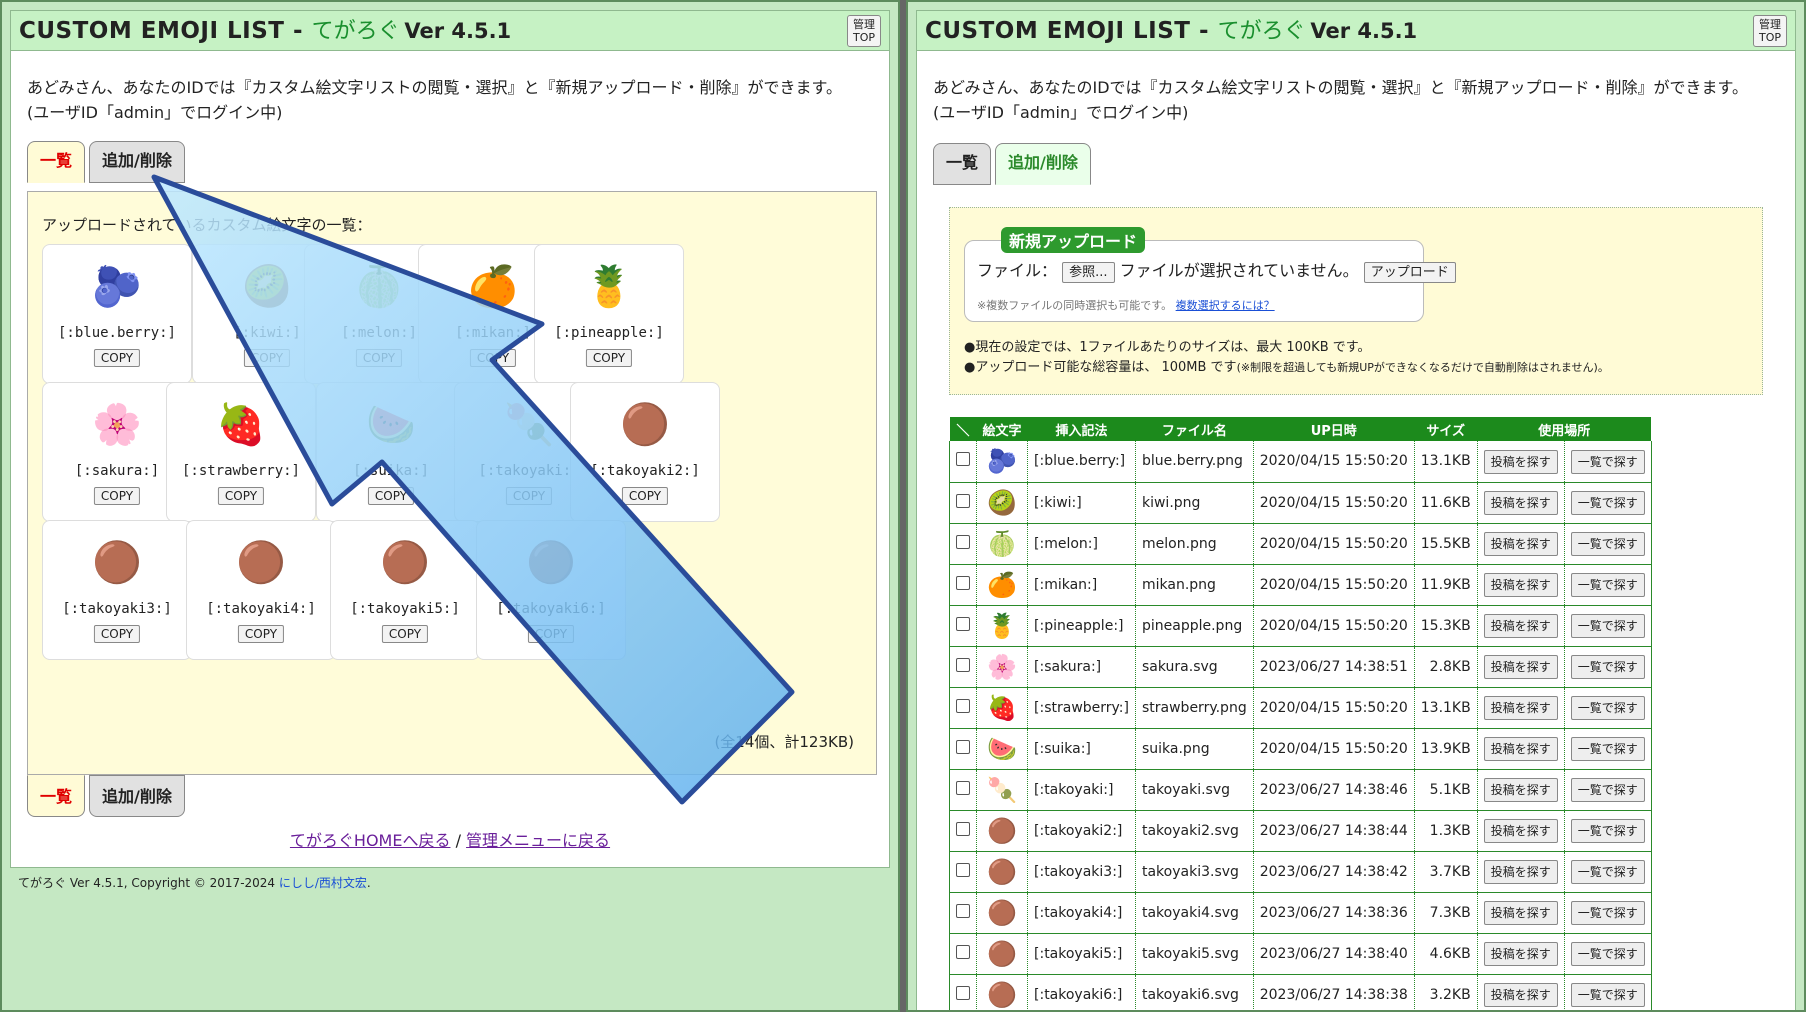  I want to click on title-main: CUSTOM EMOJI LIST -, so click(165, 31).